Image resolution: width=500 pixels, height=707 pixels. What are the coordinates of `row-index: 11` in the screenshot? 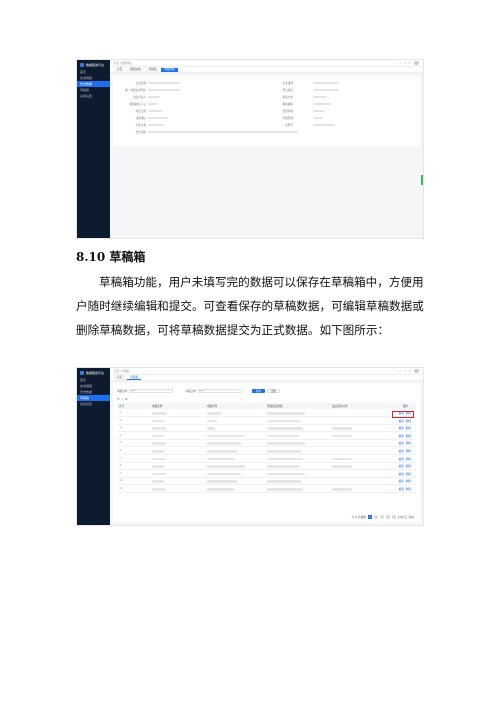 It's located at (121, 488).